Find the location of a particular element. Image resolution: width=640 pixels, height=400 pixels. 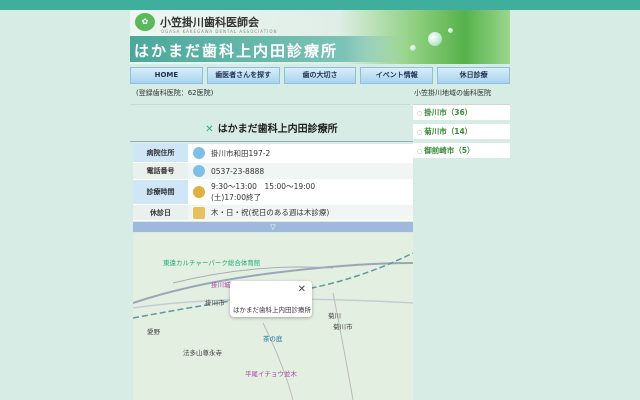

row-label: 電話番号 is located at coordinates (160, 171).